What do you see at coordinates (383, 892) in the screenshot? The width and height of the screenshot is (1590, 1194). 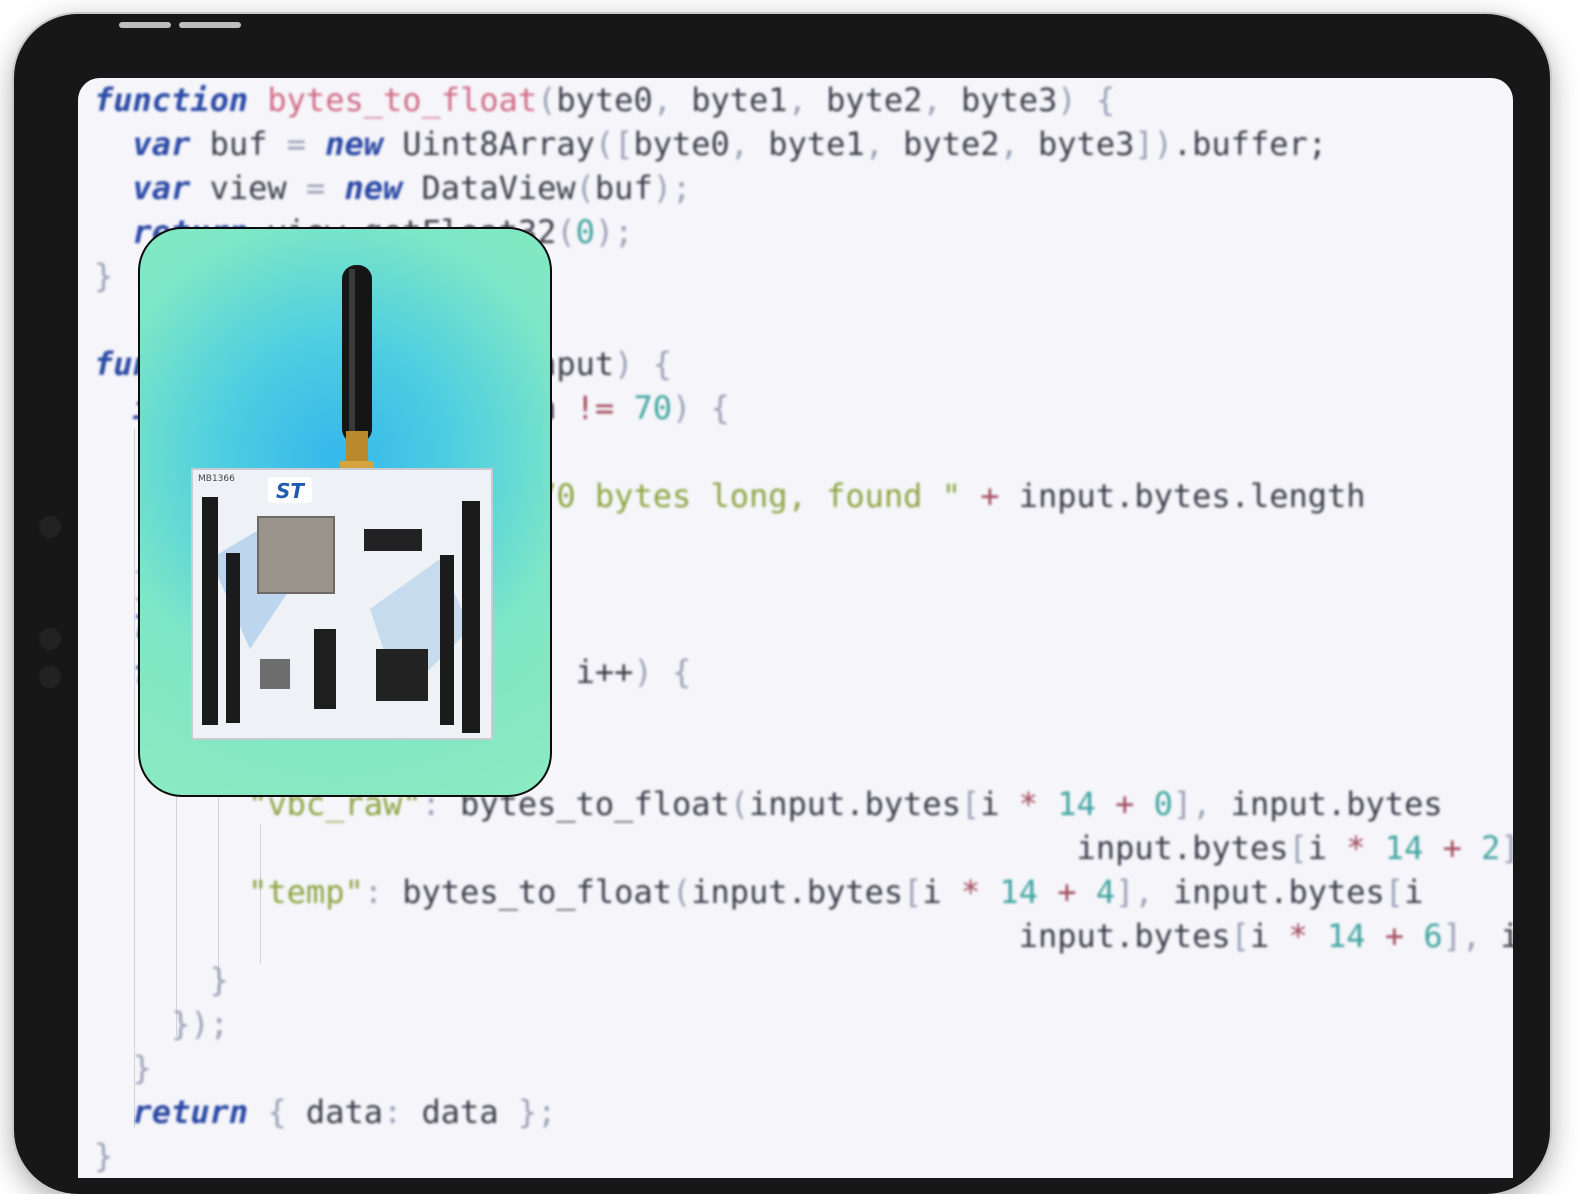 I see `code-token: :` at bounding box center [383, 892].